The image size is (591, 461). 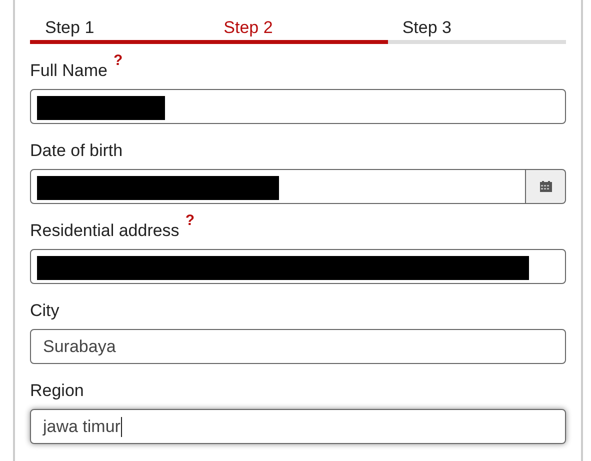 I want to click on field-label: Region, so click(x=57, y=391).